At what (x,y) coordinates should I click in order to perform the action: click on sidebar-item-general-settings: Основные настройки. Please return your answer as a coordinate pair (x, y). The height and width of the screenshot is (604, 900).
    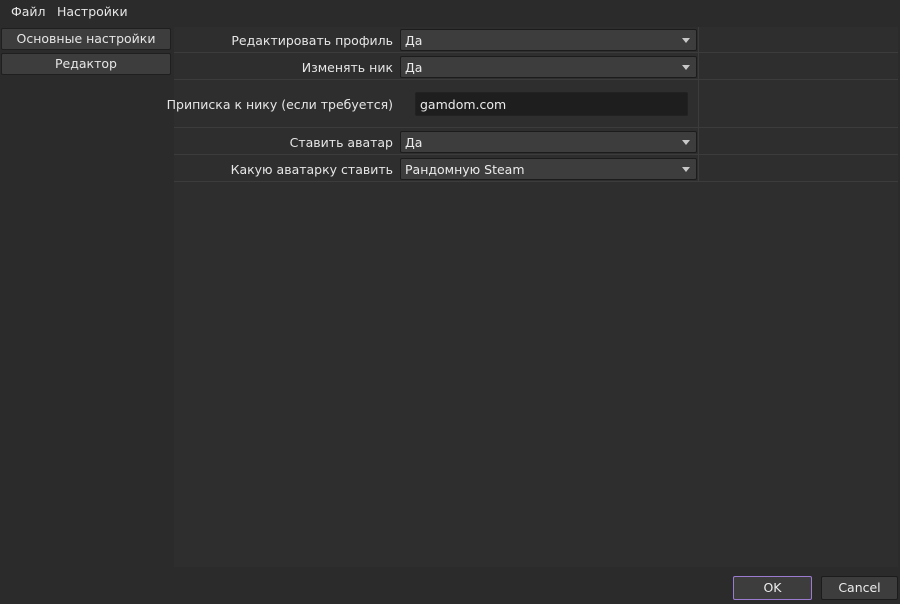
    Looking at the image, I should click on (86, 39).